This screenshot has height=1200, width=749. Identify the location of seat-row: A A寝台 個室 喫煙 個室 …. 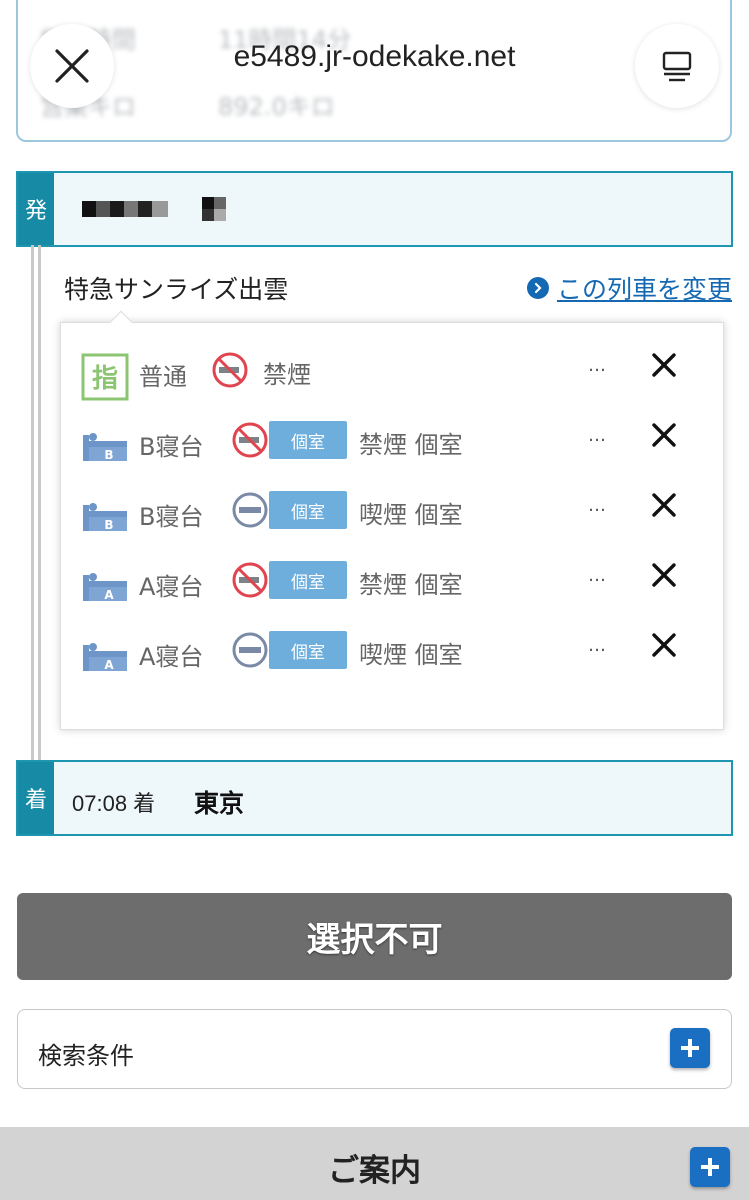
(393, 651).